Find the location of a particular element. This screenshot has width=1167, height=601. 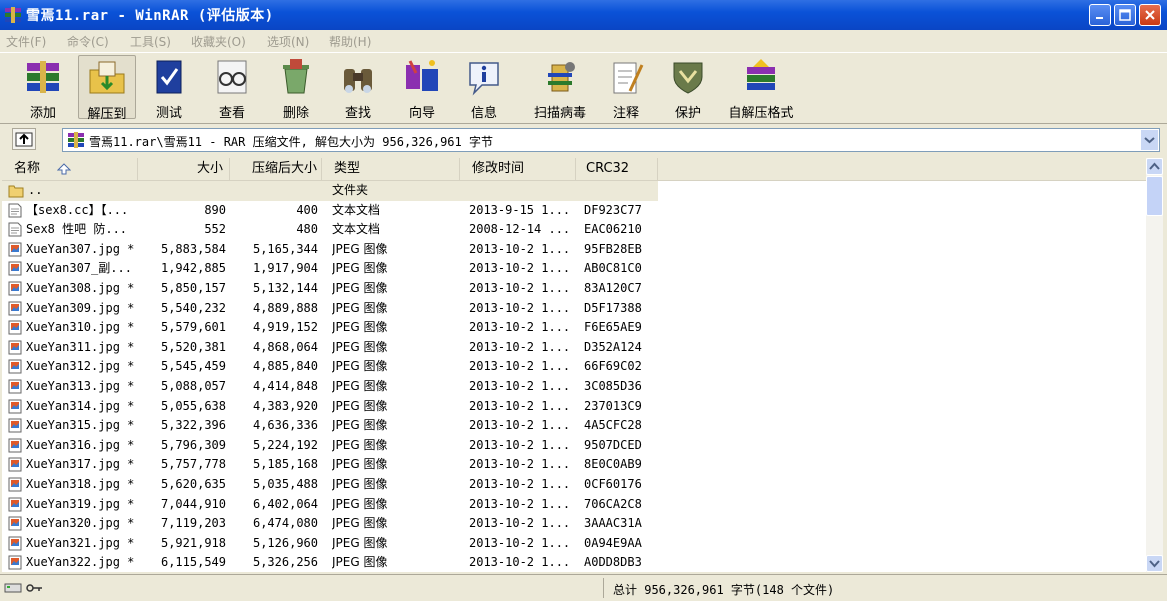

text-file-icon is located at coordinates (15, 229).